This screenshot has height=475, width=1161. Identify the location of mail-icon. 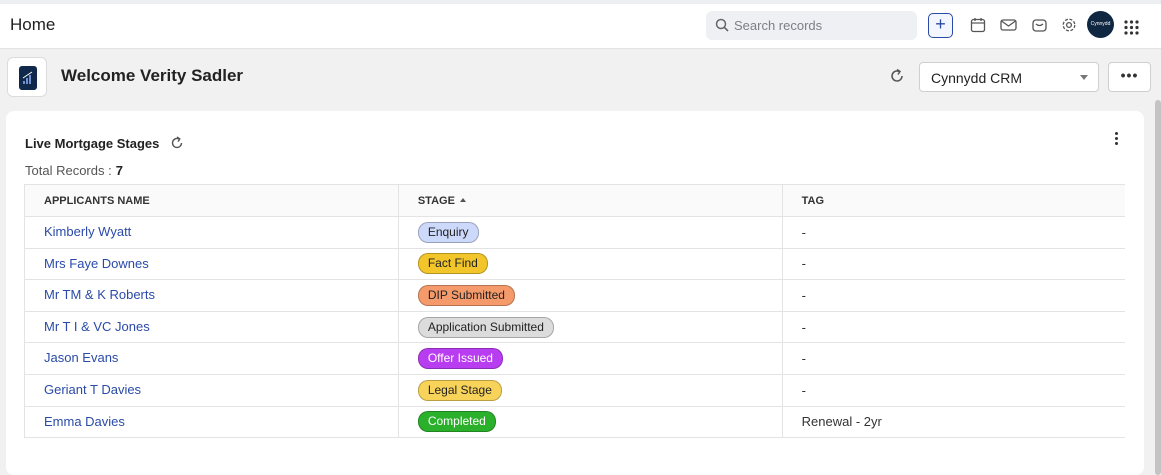
(1008, 25).